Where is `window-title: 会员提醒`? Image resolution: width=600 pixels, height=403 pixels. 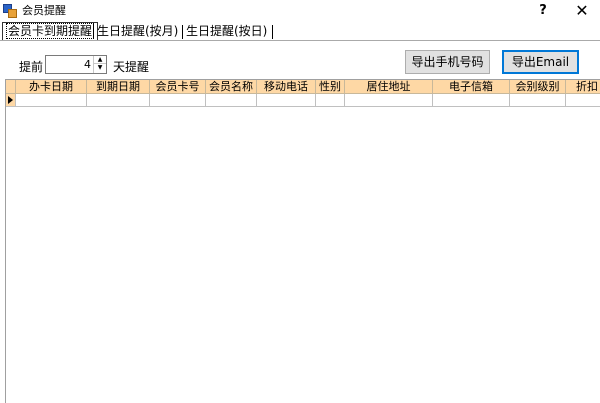 window-title: 会员提醒 is located at coordinates (44, 10).